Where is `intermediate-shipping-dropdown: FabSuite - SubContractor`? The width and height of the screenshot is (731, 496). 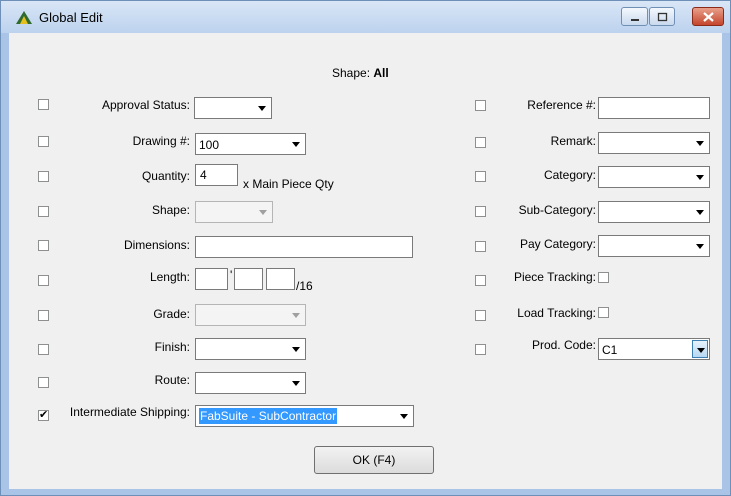
intermediate-shipping-dropdown: FabSuite - SubContractor is located at coordinates (304, 416).